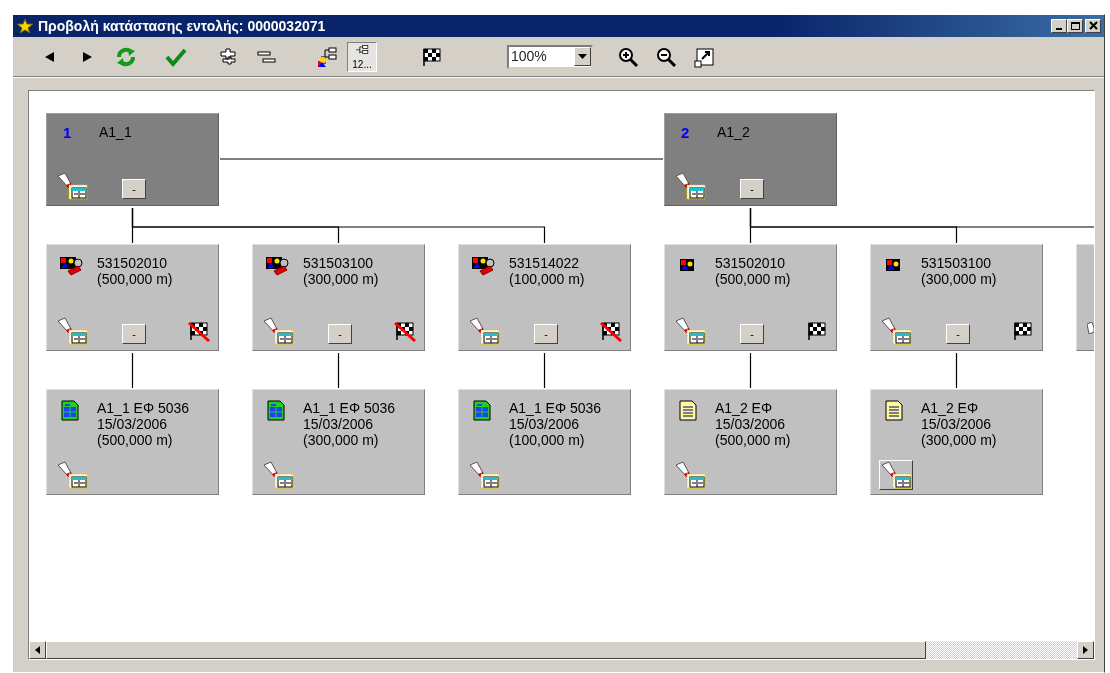  What do you see at coordinates (628, 56) in the screenshot?
I see `zoom-in-icon` at bounding box center [628, 56].